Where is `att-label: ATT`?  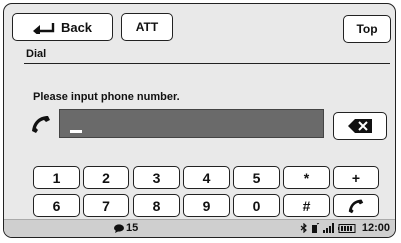 att-label: ATT is located at coordinates (147, 27).